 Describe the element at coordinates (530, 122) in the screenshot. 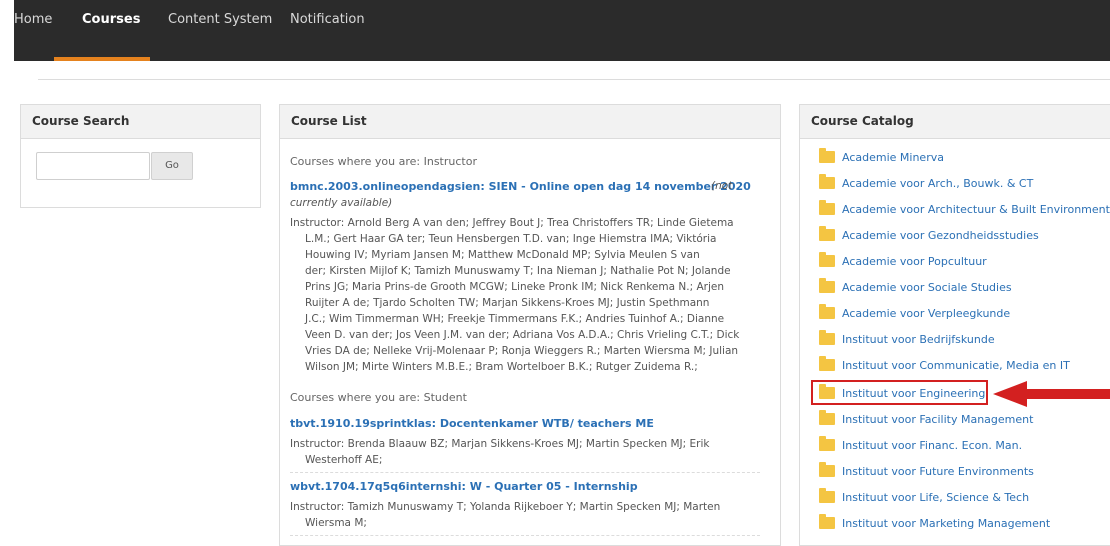

I see `course-list-title: Course List` at that location.